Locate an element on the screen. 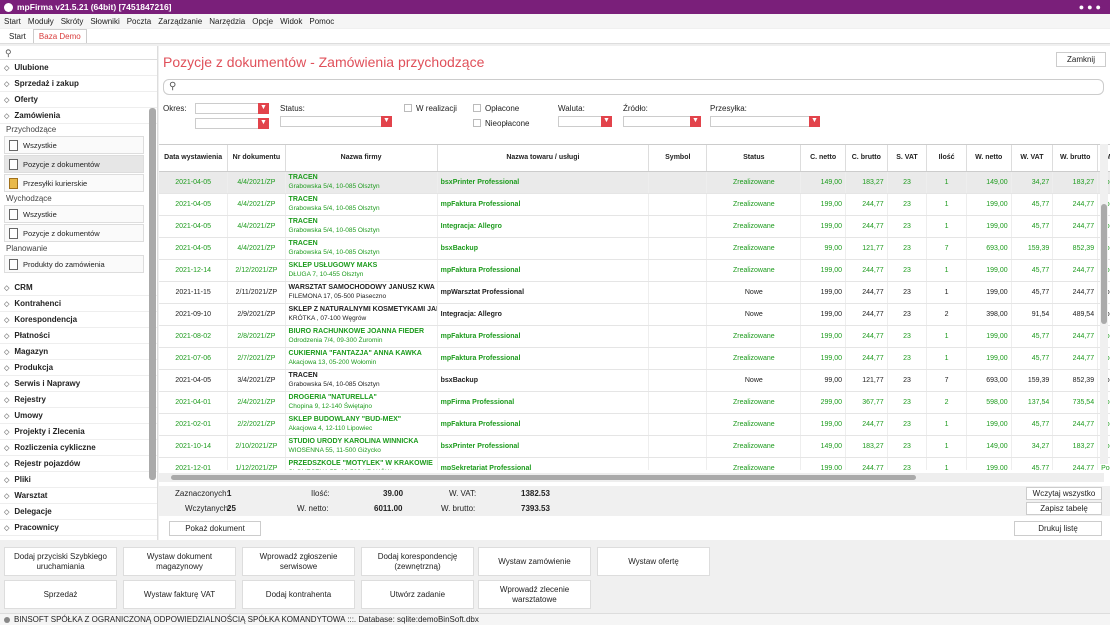 The height and width of the screenshot is (625, 1110). column-header: W. brutto is located at coordinates (1075, 158).